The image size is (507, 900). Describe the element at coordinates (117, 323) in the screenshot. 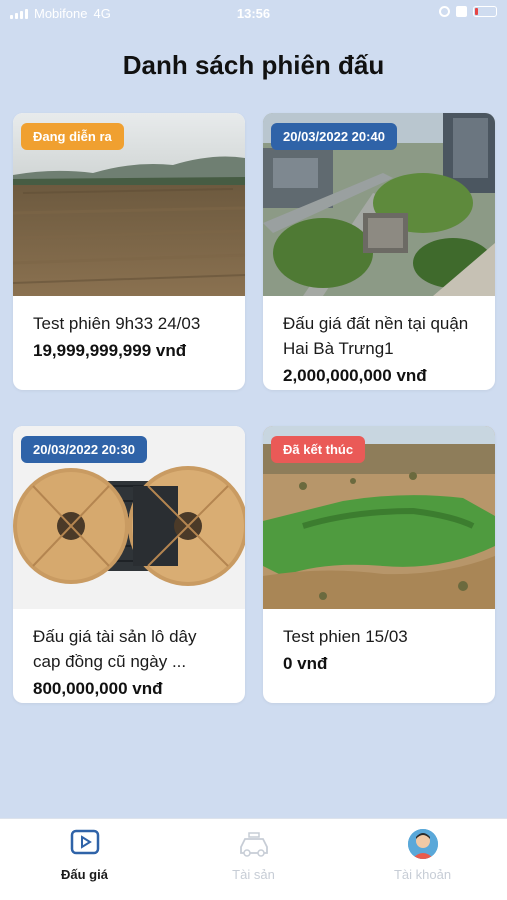

I see `auction-title: Test phiên 9h33 24/03` at that location.